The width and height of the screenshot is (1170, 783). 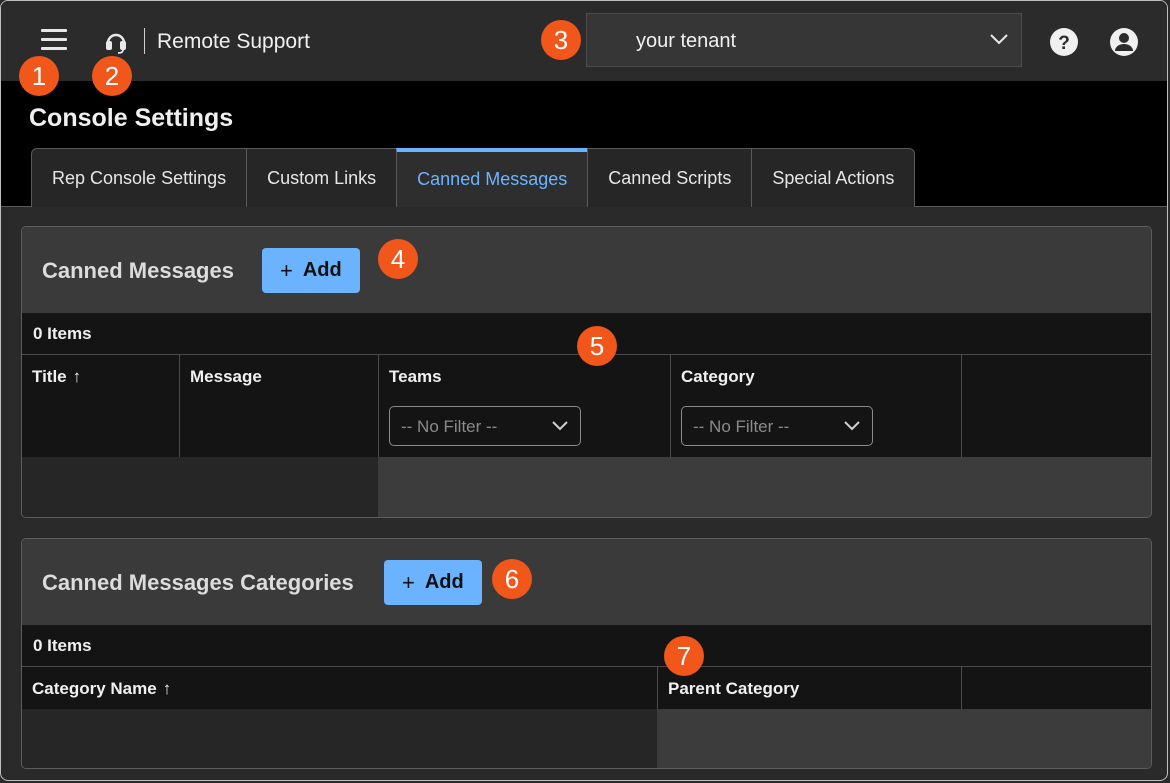 What do you see at coordinates (1124, 42) in the screenshot?
I see `user-icon` at bounding box center [1124, 42].